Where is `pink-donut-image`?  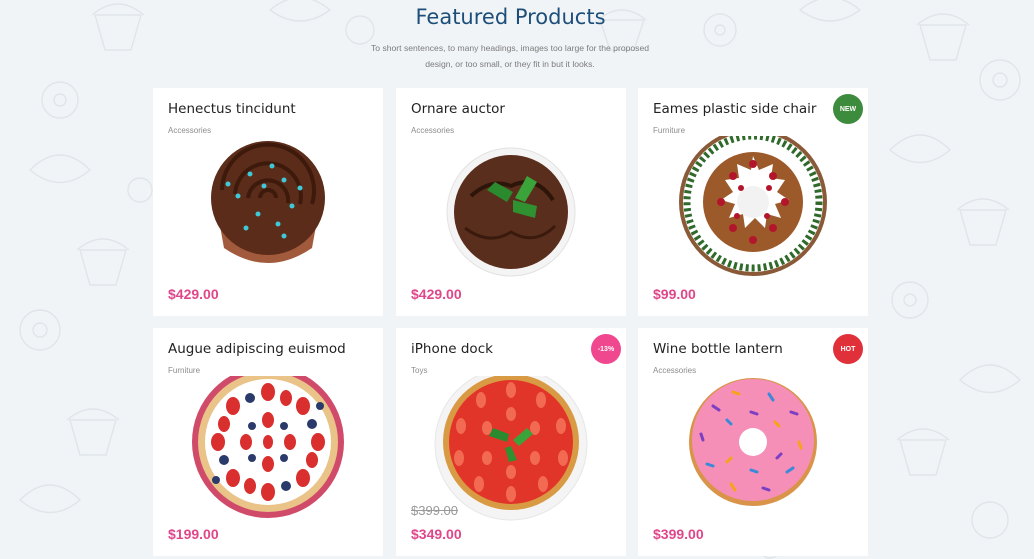
pink-donut-image is located at coordinates (753, 451).